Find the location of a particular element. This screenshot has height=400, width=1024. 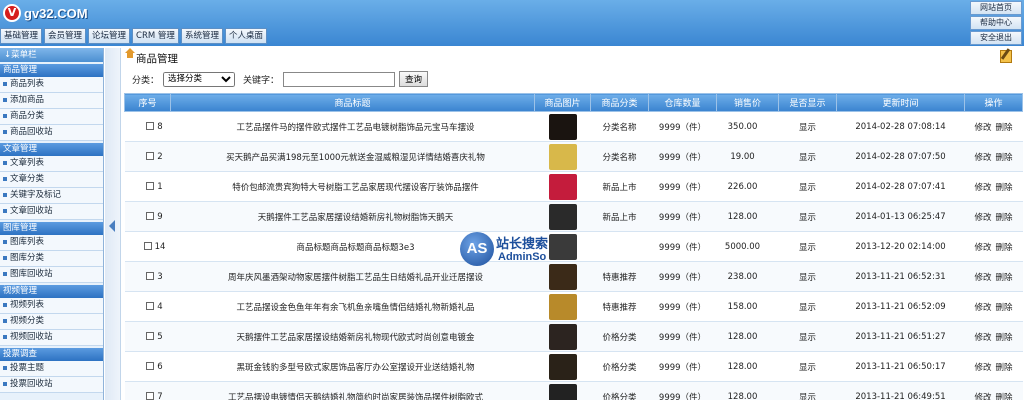

nav-tab-forum: 论坛管理 is located at coordinates (109, 36).